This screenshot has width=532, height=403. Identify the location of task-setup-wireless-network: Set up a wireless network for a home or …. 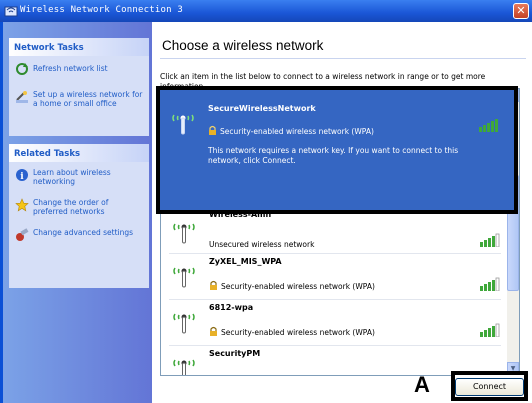
(79, 99).